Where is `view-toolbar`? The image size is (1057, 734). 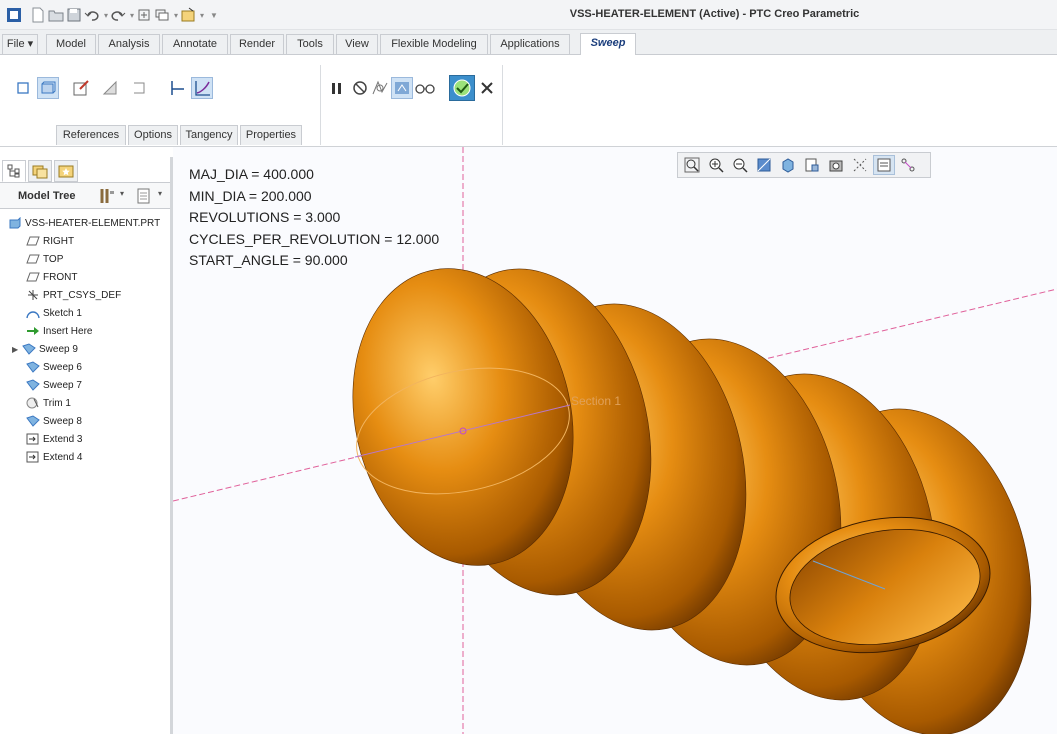
view-toolbar is located at coordinates (804, 165).